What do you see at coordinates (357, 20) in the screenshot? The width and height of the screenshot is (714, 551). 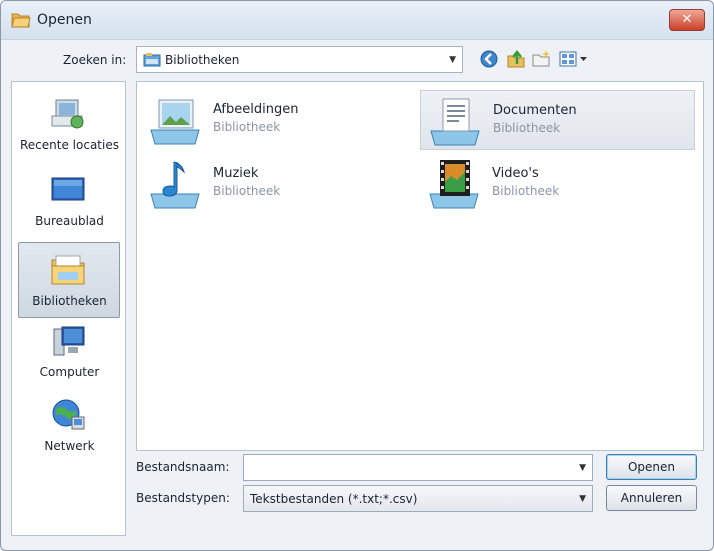 I see `title-bar: Openen ✕` at bounding box center [357, 20].